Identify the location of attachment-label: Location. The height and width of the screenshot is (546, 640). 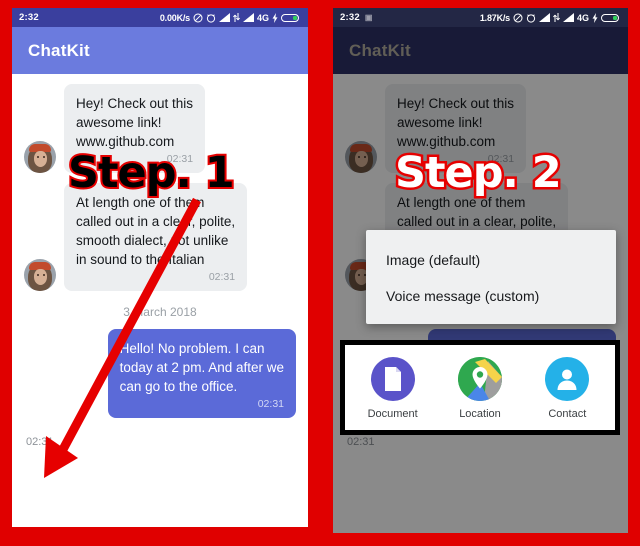
(480, 414).